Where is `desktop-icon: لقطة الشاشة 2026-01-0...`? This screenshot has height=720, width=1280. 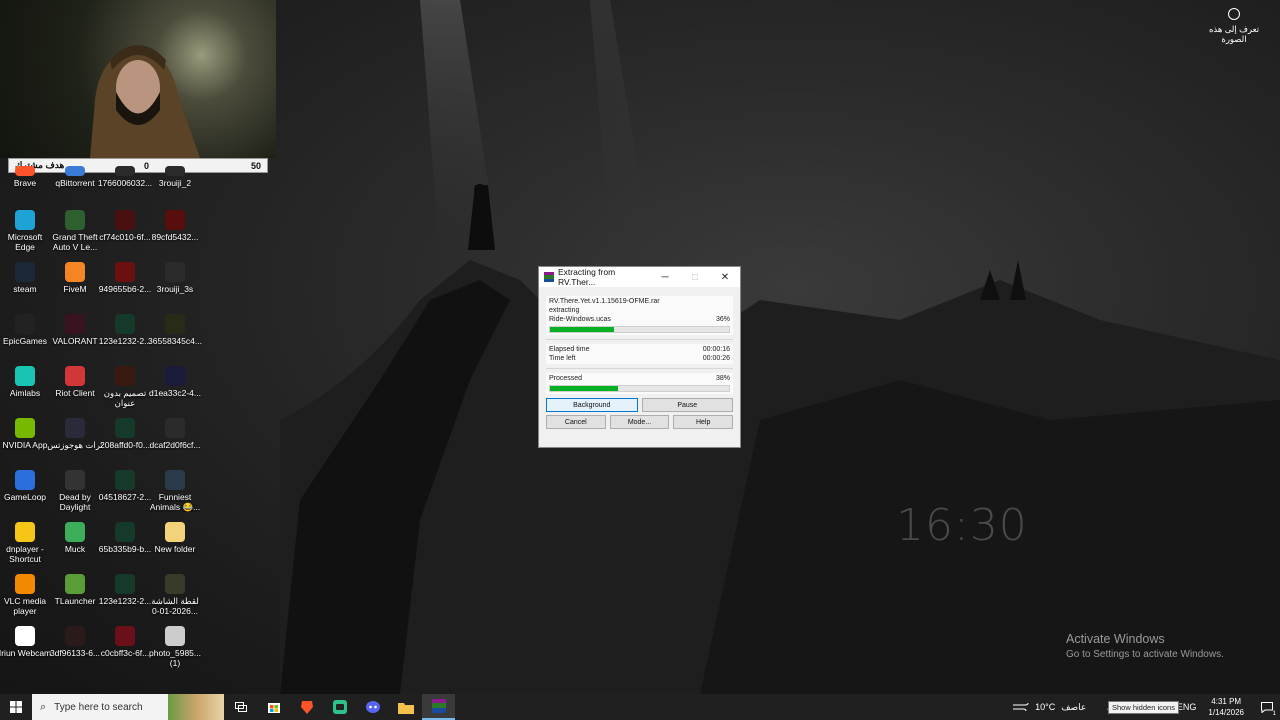 desktop-icon: لقطة الشاشة 2026-01-0... is located at coordinates (175, 600).